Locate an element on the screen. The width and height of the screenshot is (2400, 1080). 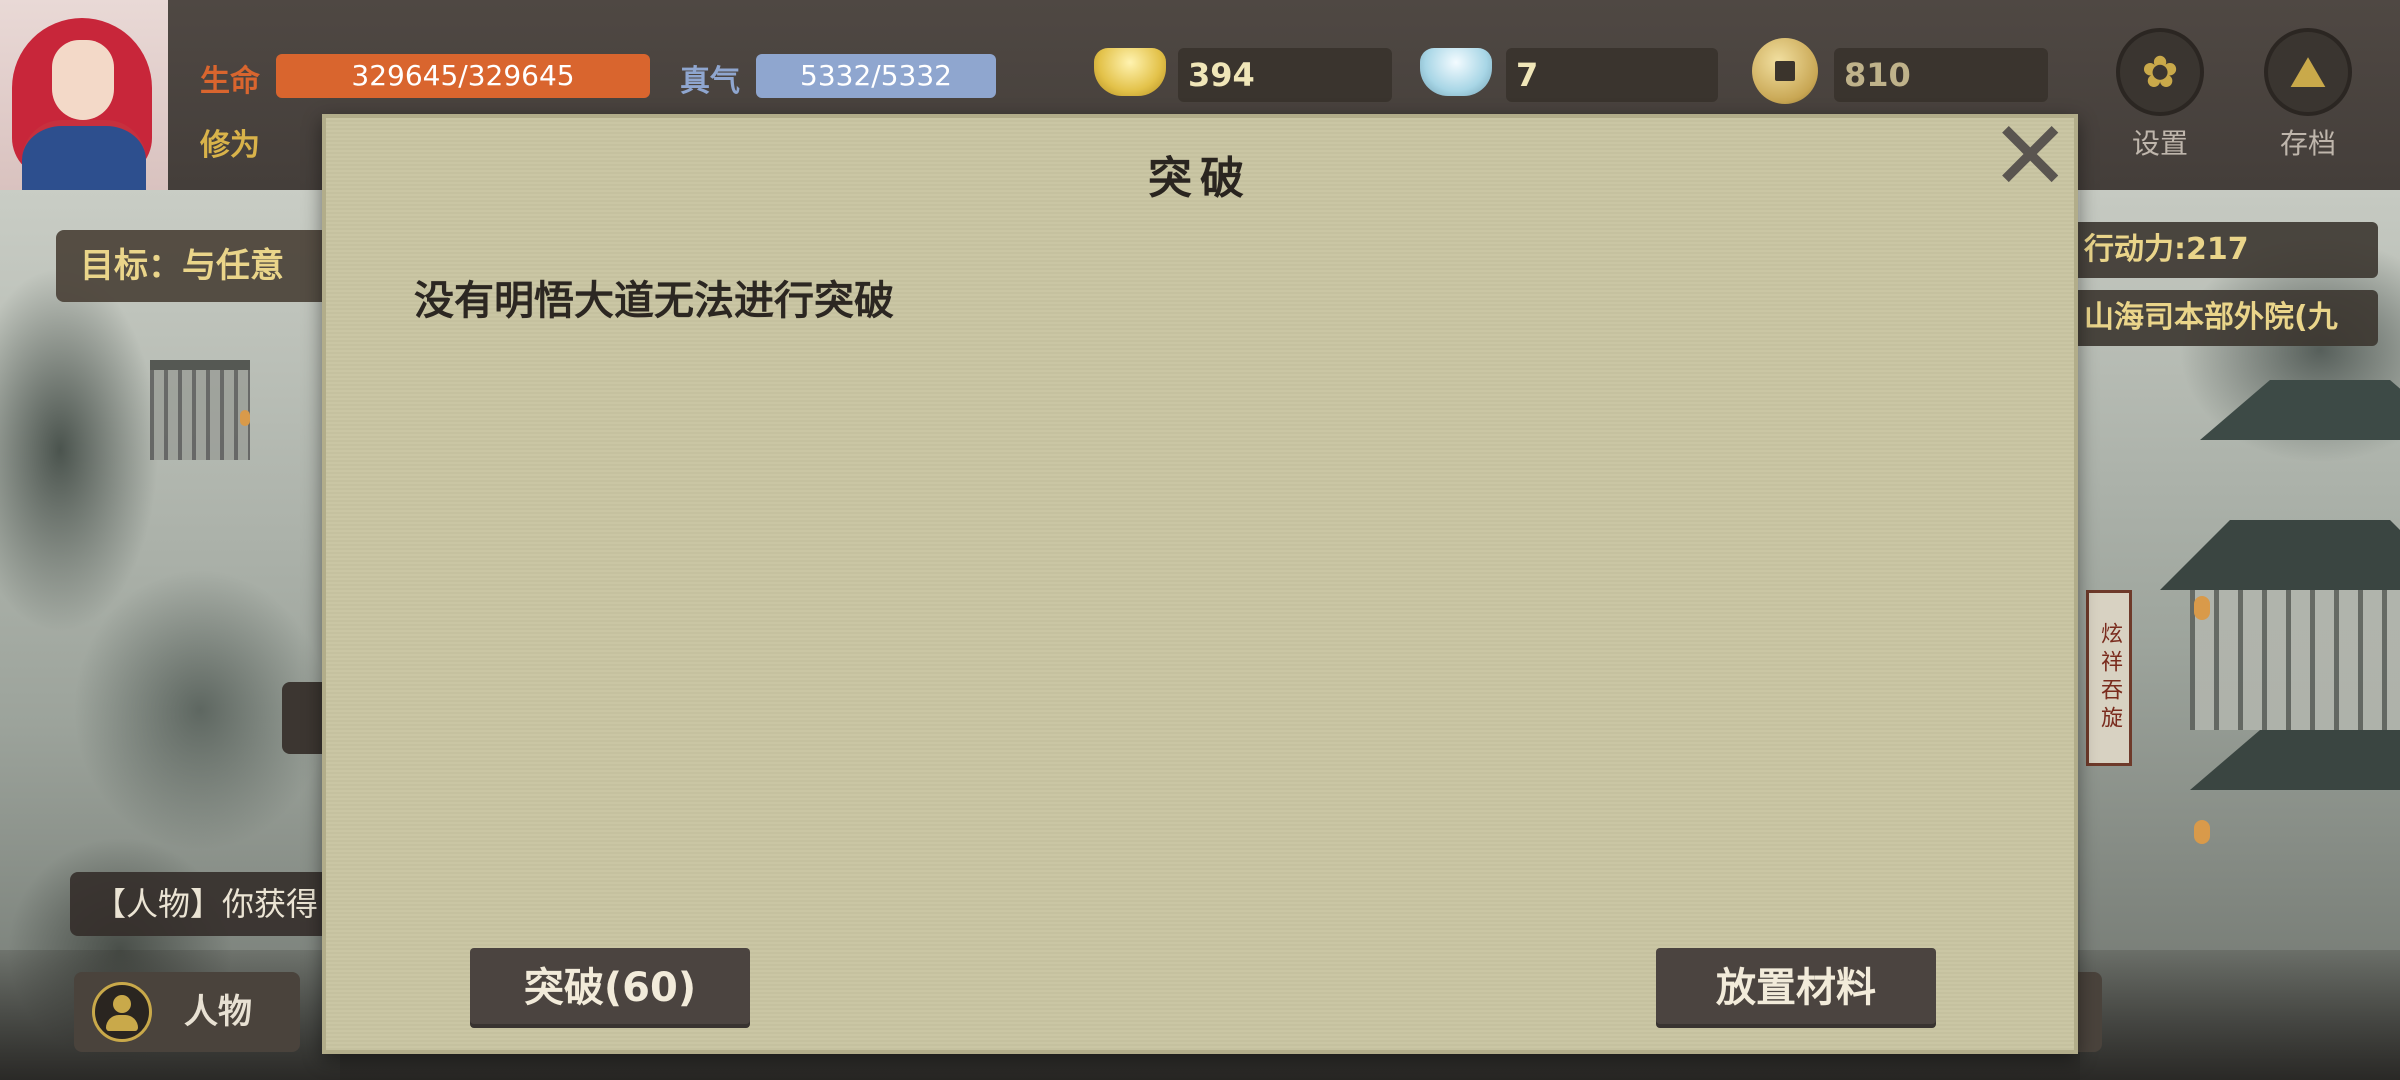
quest-goal: 目标：与任意 is located at coordinates (201, 266).